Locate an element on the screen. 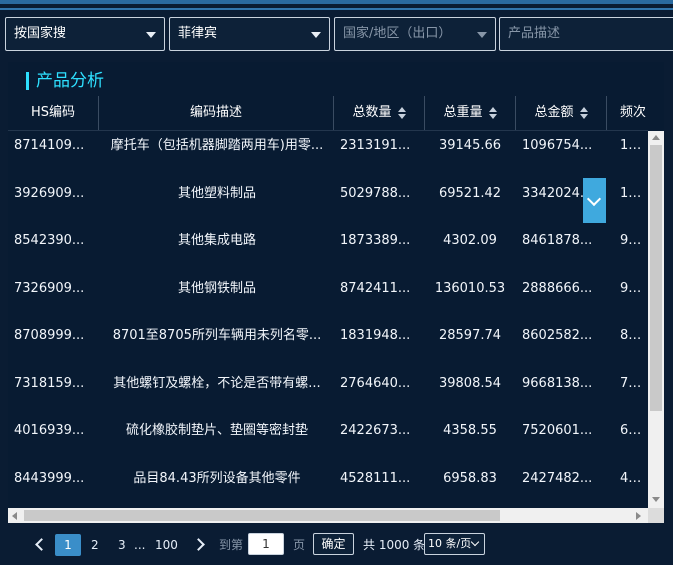 This screenshot has height=565, width=673. column-header-label: 总金额 is located at coordinates (554, 112).